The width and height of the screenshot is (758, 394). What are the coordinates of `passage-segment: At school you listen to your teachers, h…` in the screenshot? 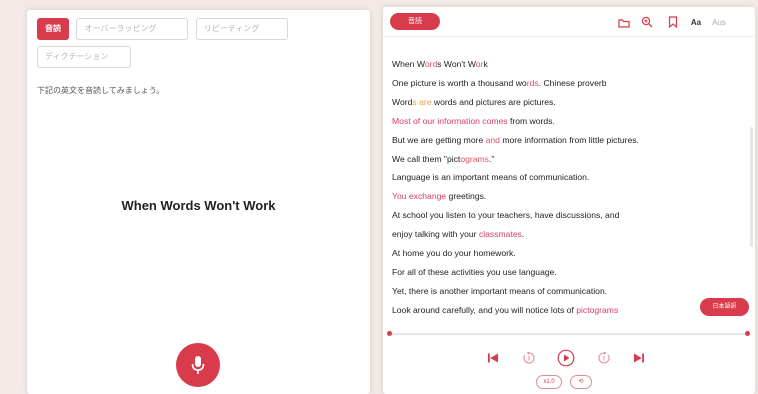 It's located at (506, 215).